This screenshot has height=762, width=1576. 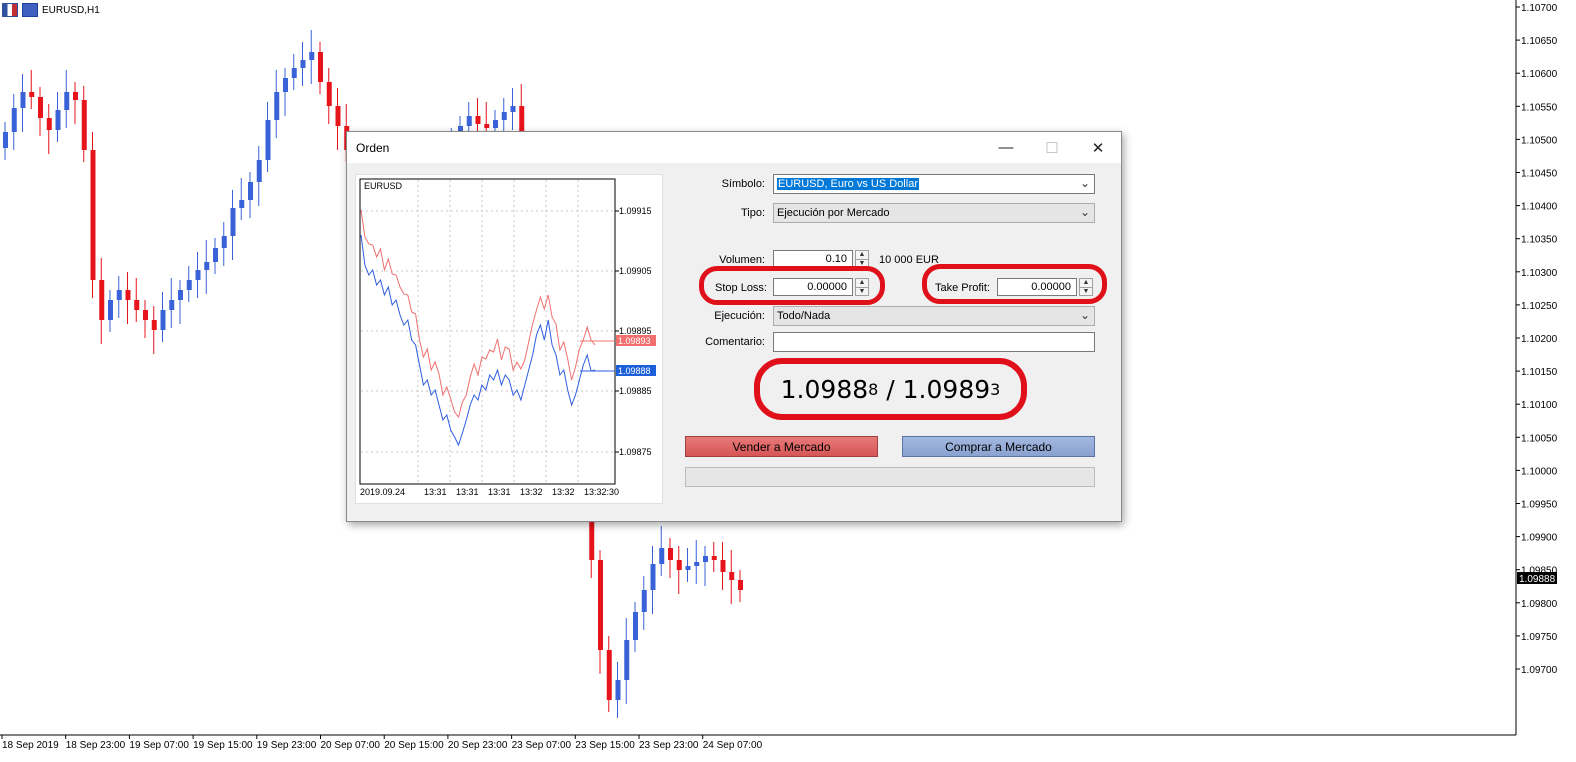 What do you see at coordinates (635, 271) in the screenshot?
I see `tick-price-label: 1.09905` at bounding box center [635, 271].